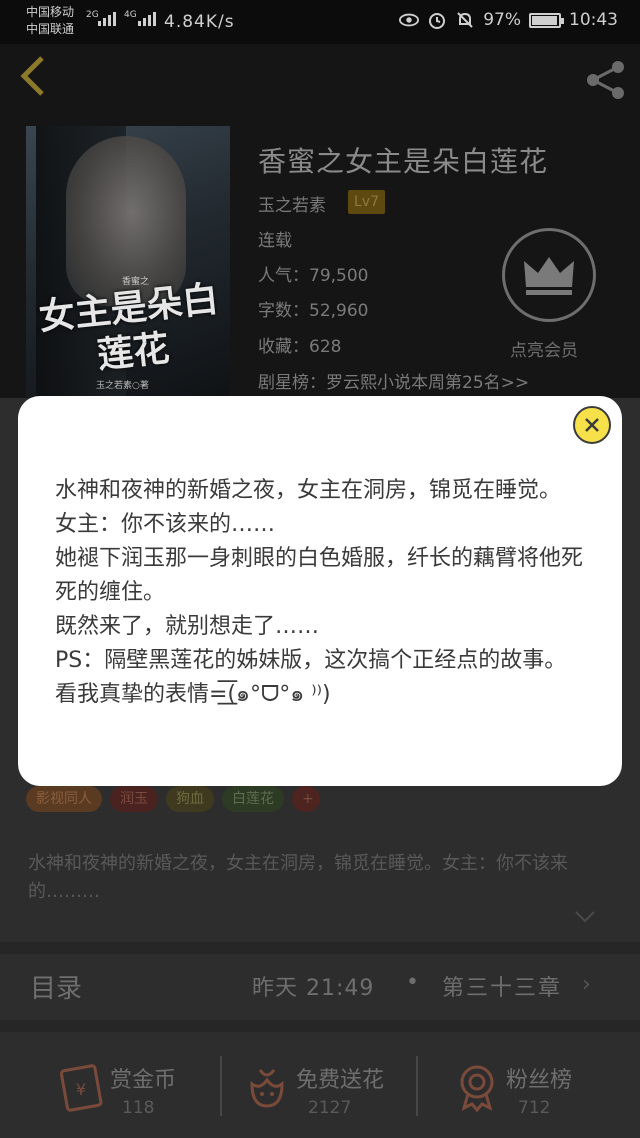 The height and width of the screenshot is (1138, 640). Describe the element at coordinates (320, 22) in the screenshot. I see `status-bar: 中国移动 中国联通 2G 4G 4.84K/s 97% 10:43` at that location.